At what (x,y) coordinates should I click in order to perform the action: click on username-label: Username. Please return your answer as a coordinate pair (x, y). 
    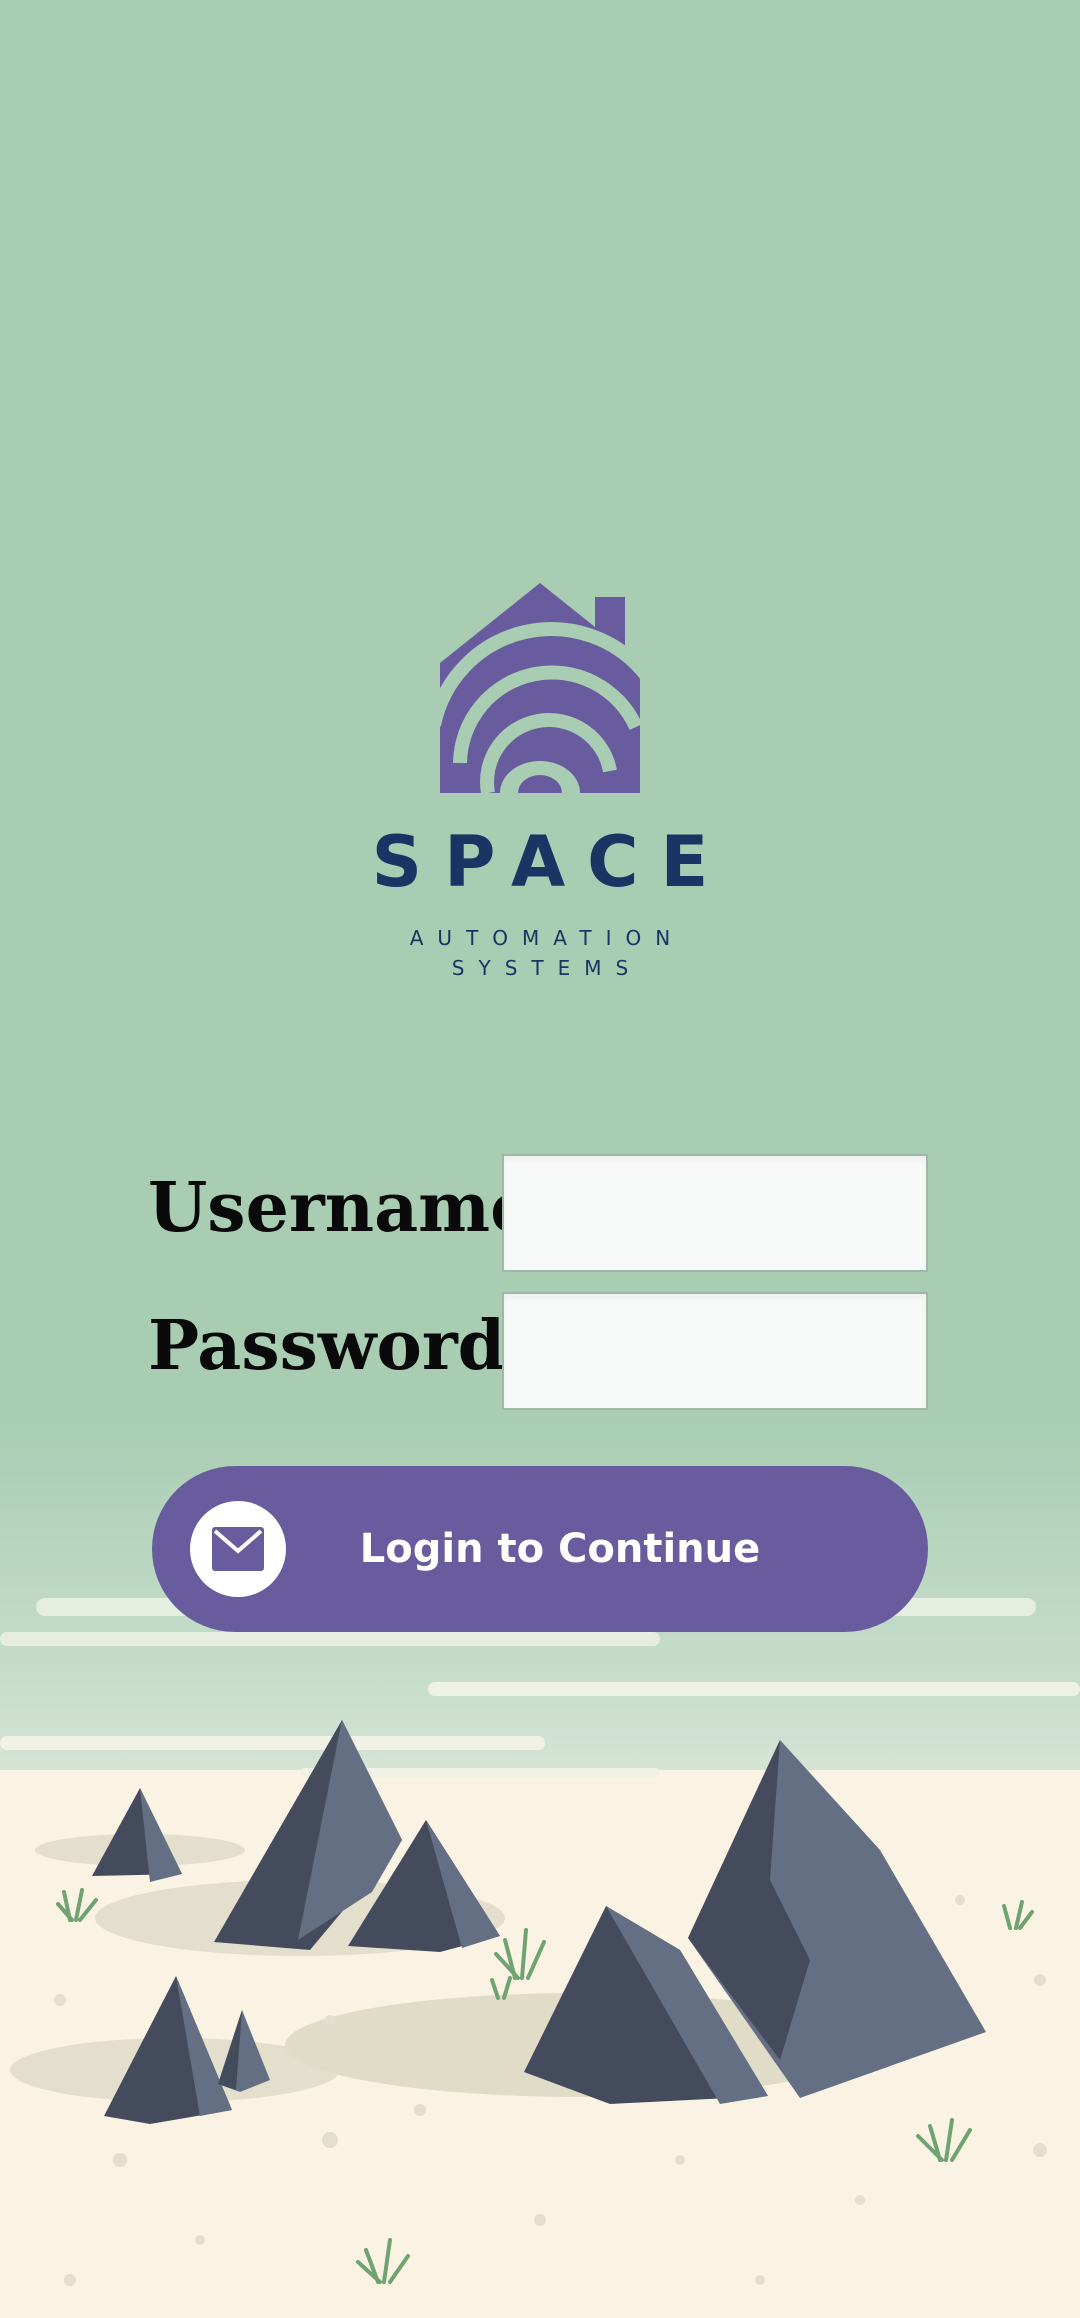
    Looking at the image, I should click on (341, 1208).